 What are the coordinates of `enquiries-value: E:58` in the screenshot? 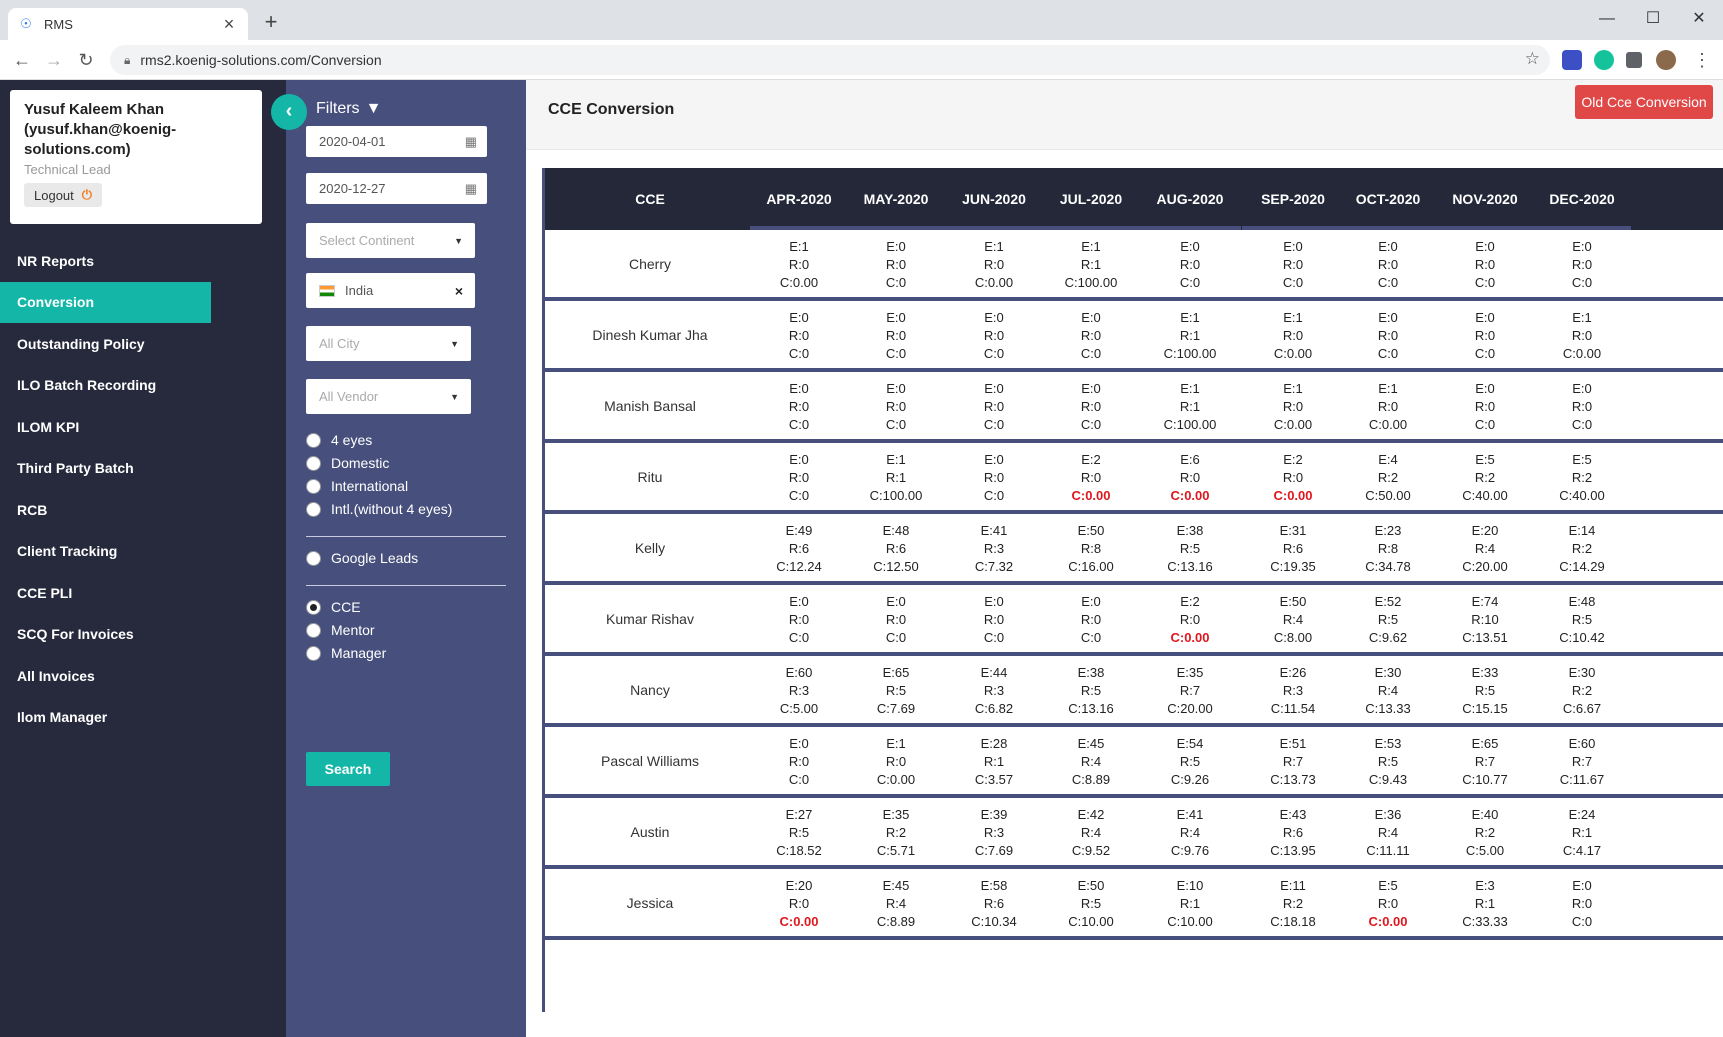 It's located at (994, 885).